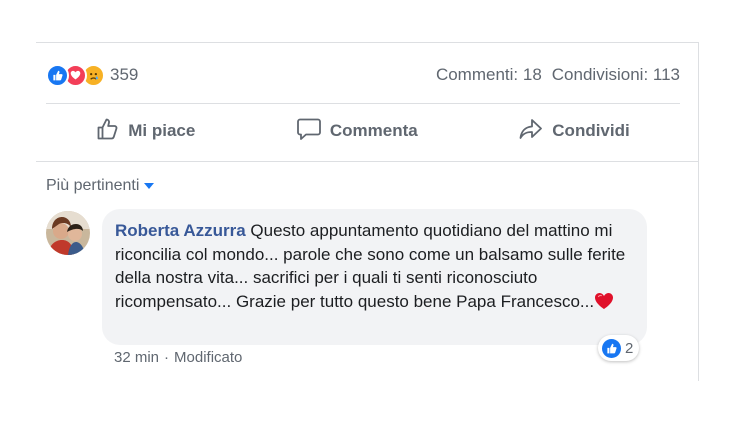 This screenshot has width=750, height=422. Describe the element at coordinates (208, 357) in the screenshot. I see `edited-label: Modificato` at that location.